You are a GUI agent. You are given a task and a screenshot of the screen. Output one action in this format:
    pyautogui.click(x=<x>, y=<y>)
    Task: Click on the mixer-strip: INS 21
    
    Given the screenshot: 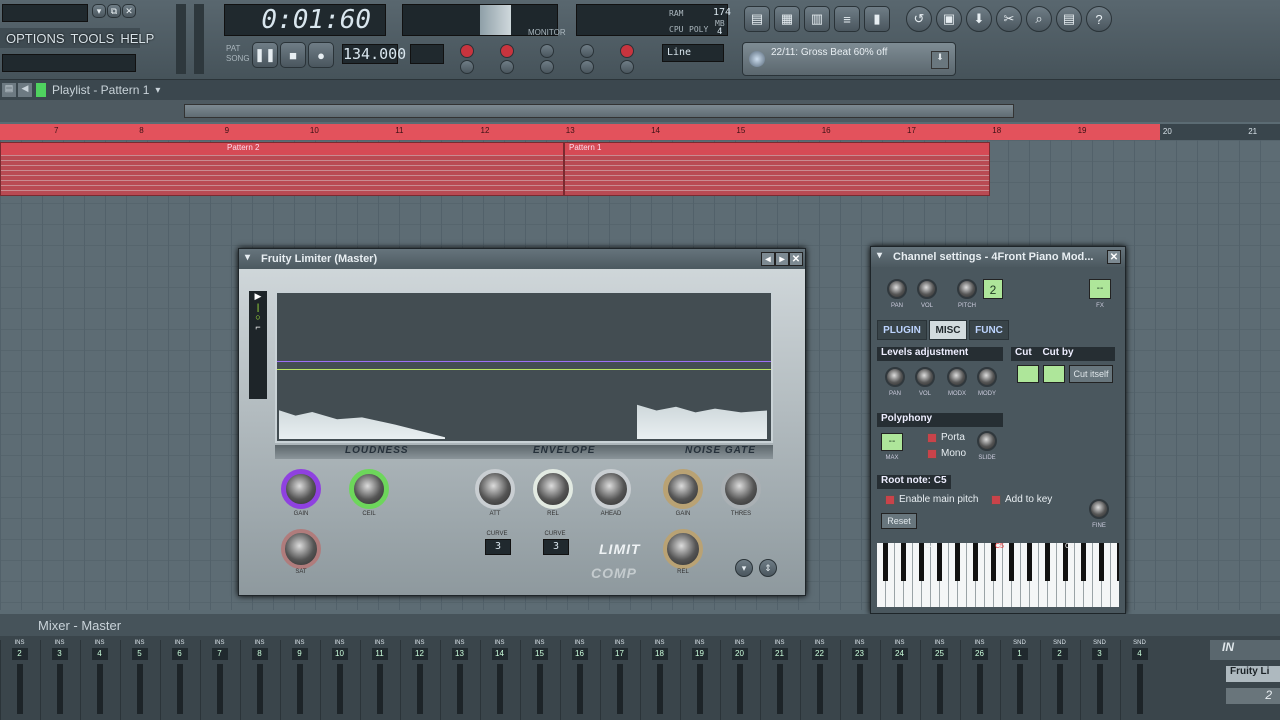 What is the action you would take?
    pyautogui.click(x=779, y=680)
    